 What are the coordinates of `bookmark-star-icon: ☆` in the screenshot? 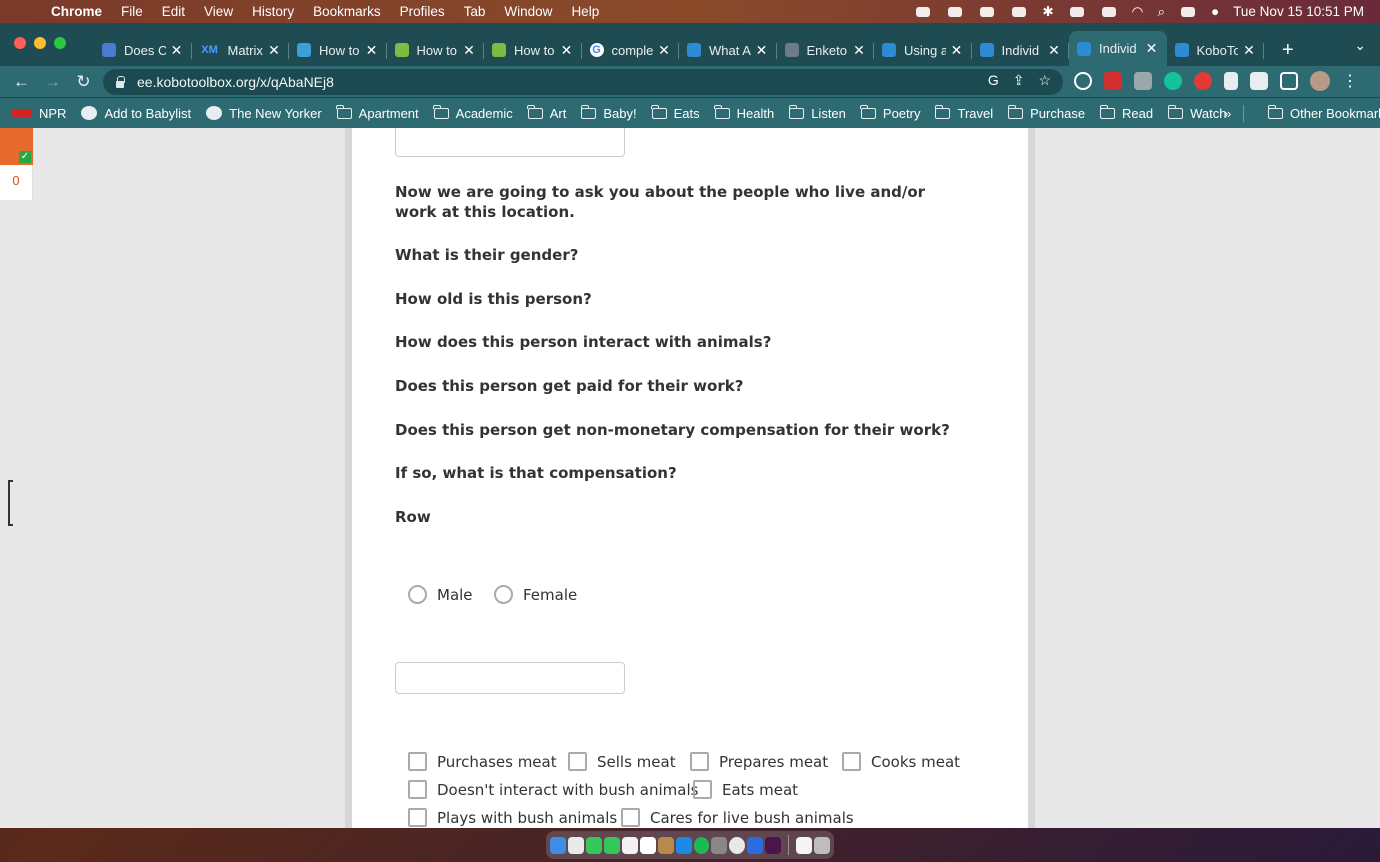 It's located at (1044, 80).